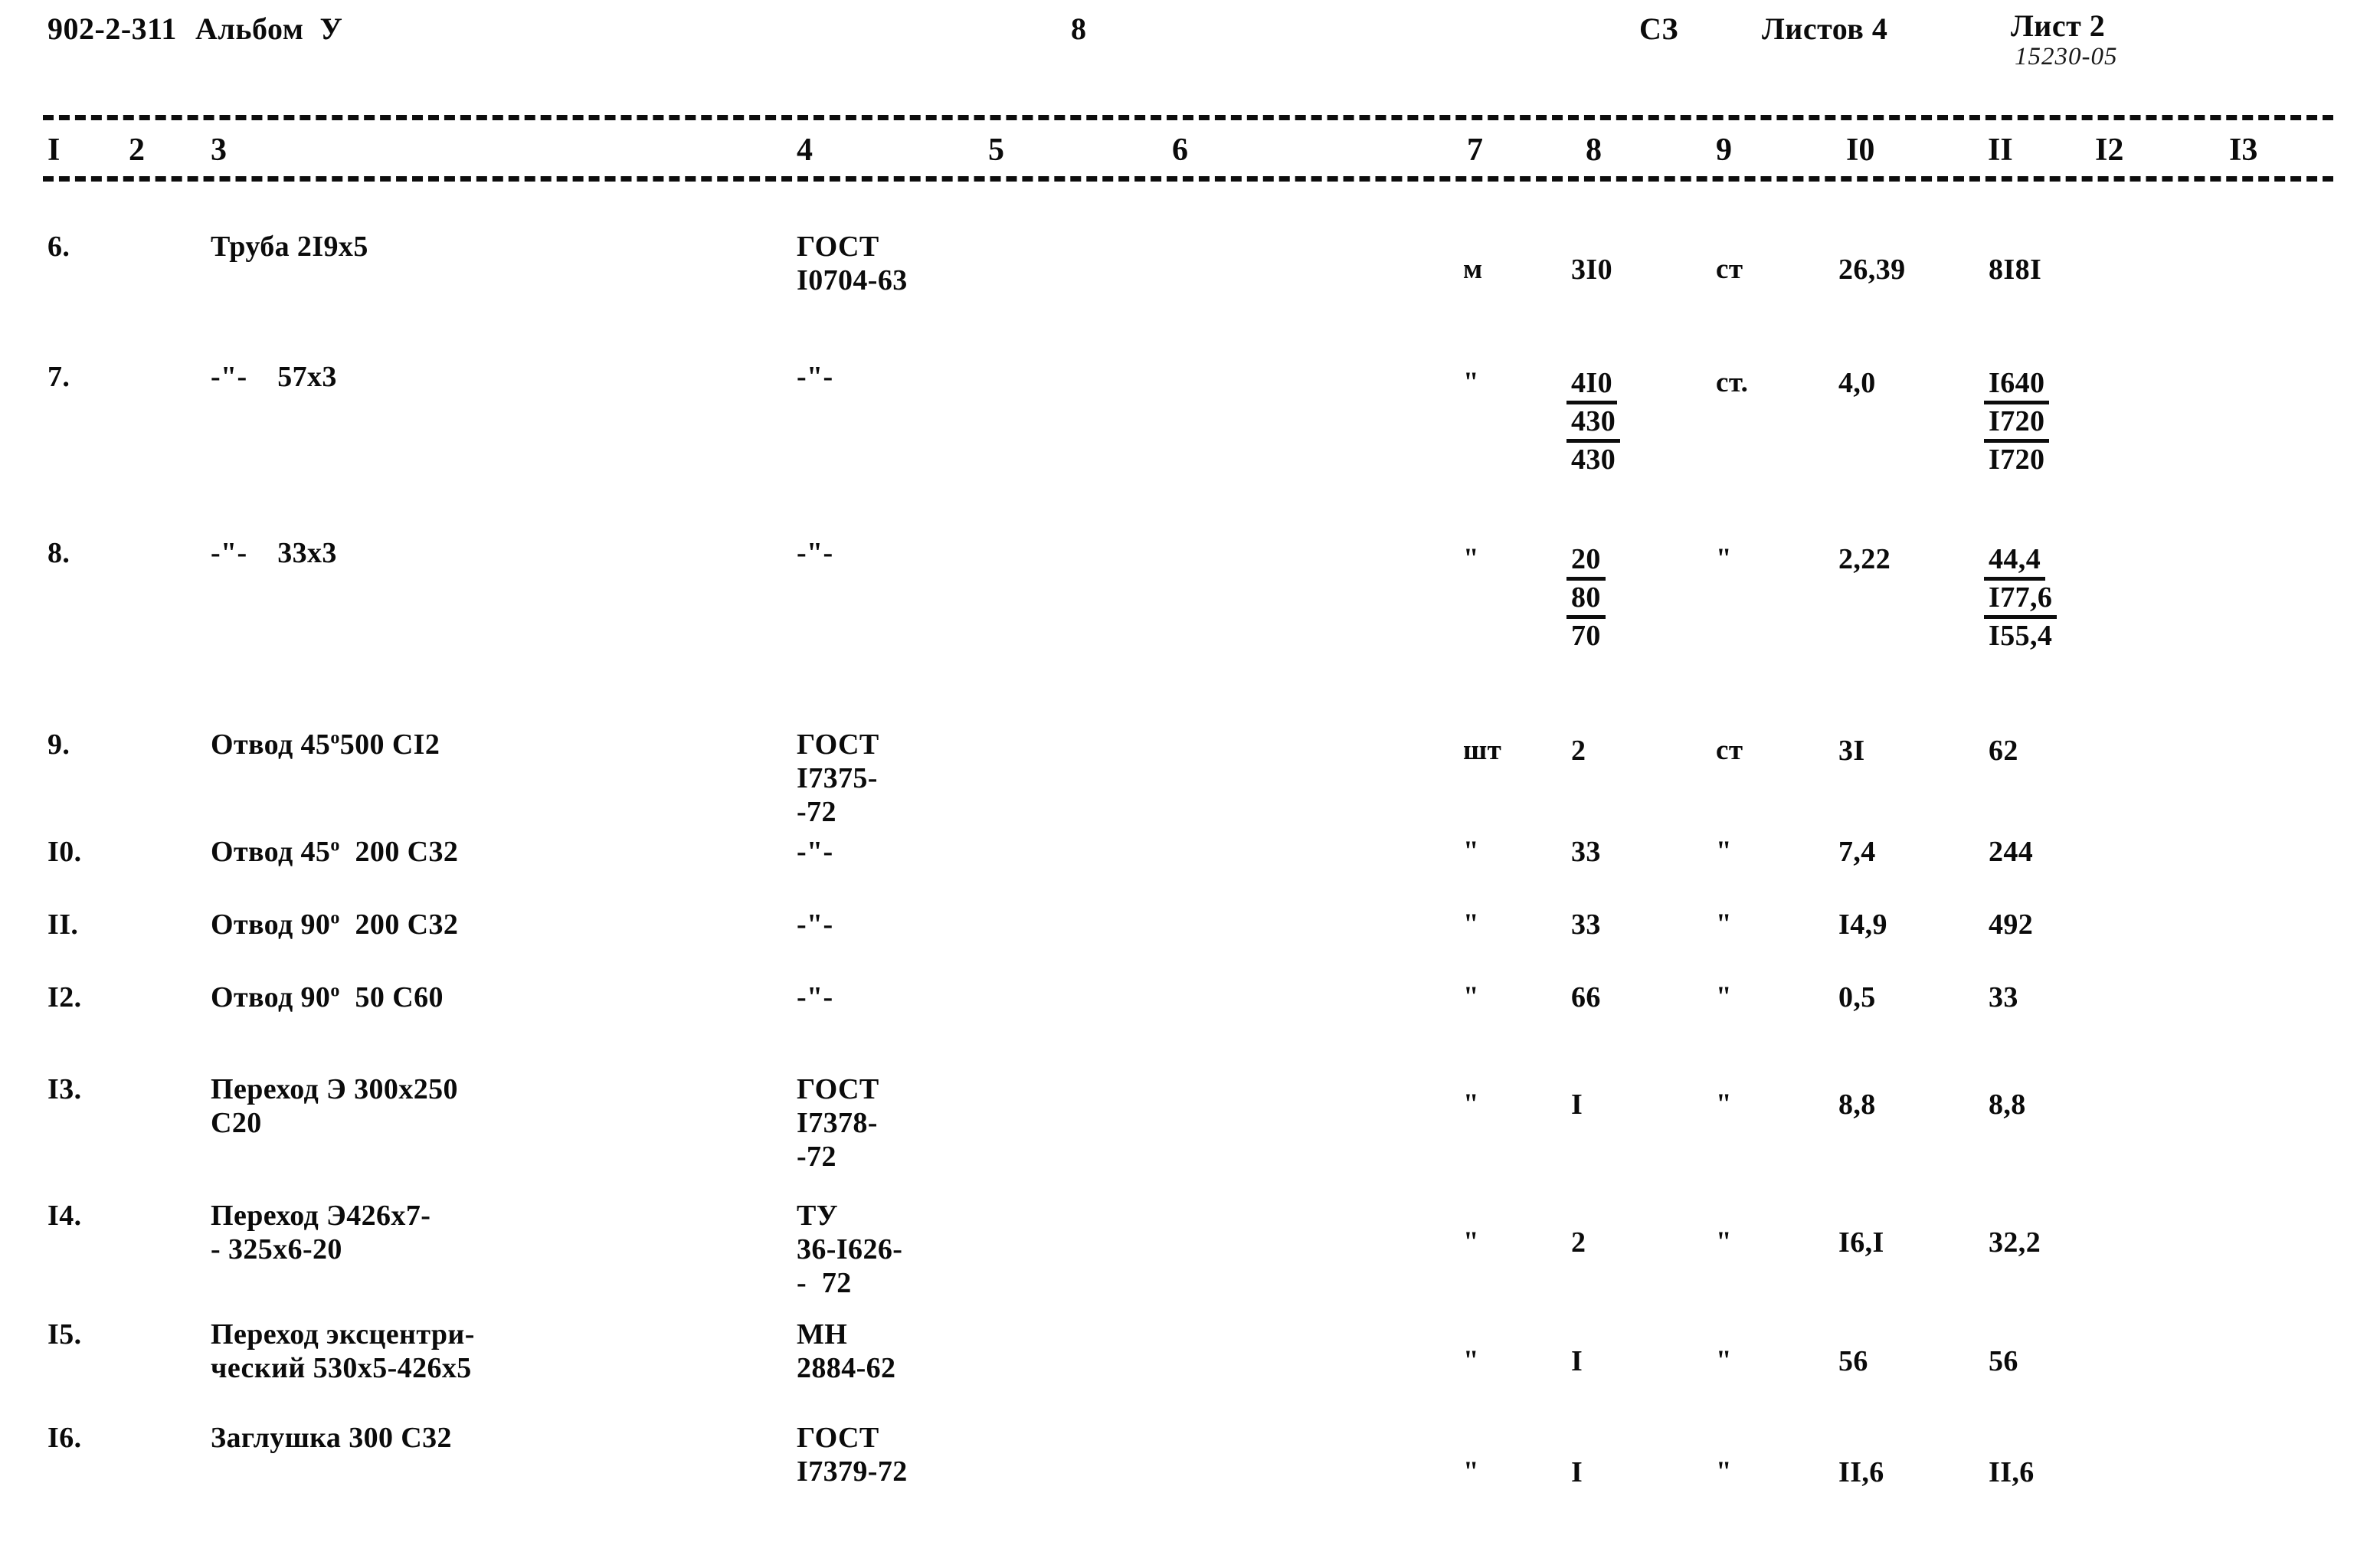 This screenshot has width=2380, height=1565. Describe the element at coordinates (2015, 1242) in the screenshot. I see `row-total-mass: 32,2` at that location.